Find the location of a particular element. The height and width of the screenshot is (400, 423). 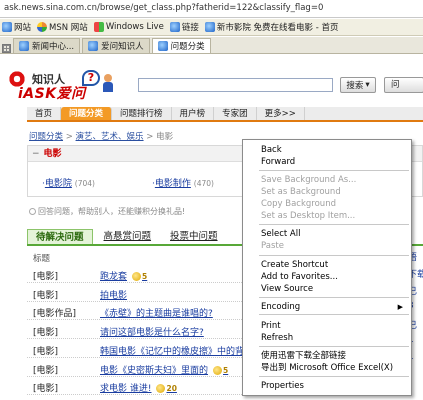

menu-item-label: Encoding is located at coordinates (281, 307).